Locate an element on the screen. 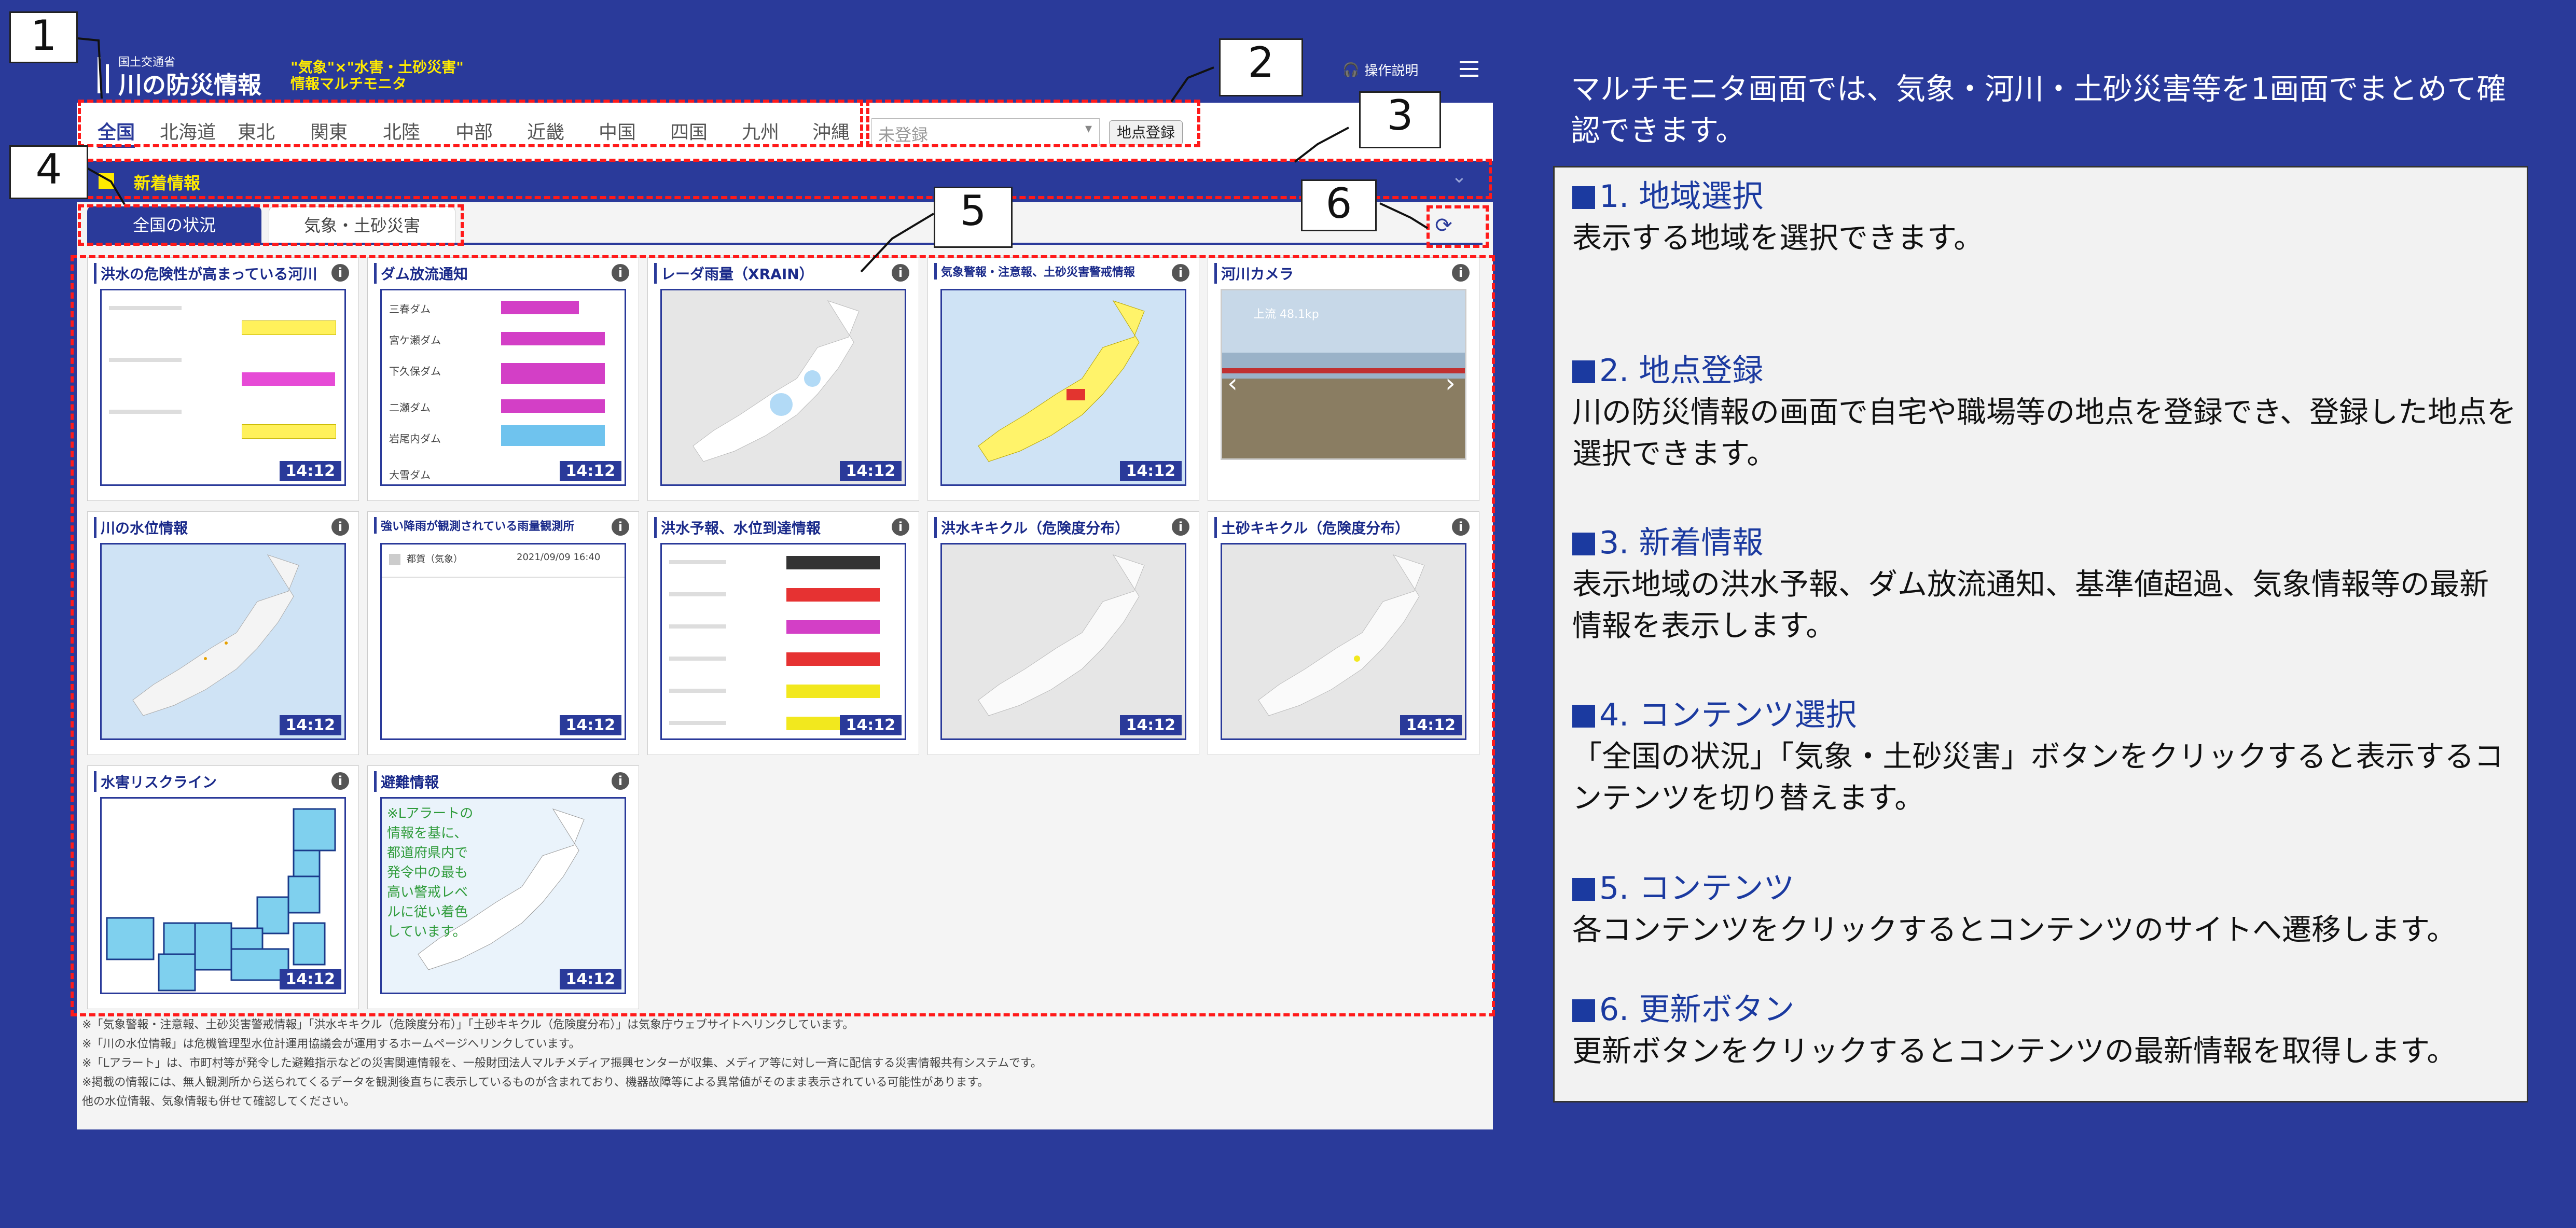 This screenshot has height=1228, width=2576. section-heading: 1. 地域選択 is located at coordinates (1681, 196).